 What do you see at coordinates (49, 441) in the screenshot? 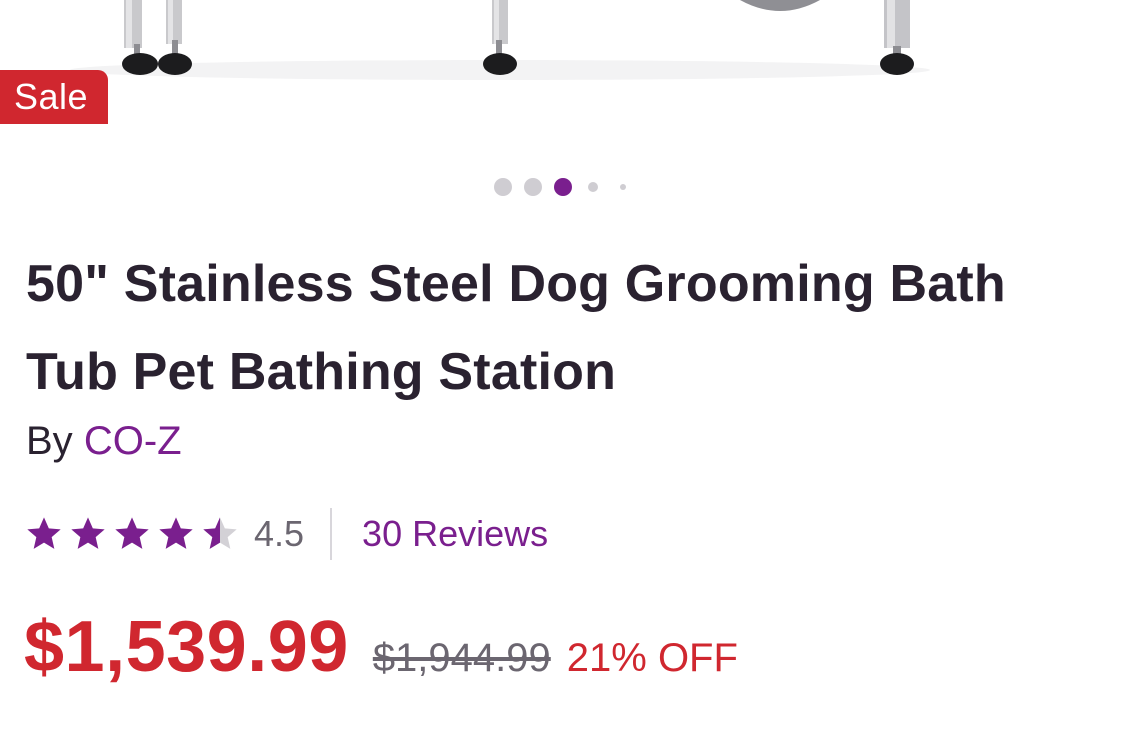
I see `brand-prefix: By` at bounding box center [49, 441].